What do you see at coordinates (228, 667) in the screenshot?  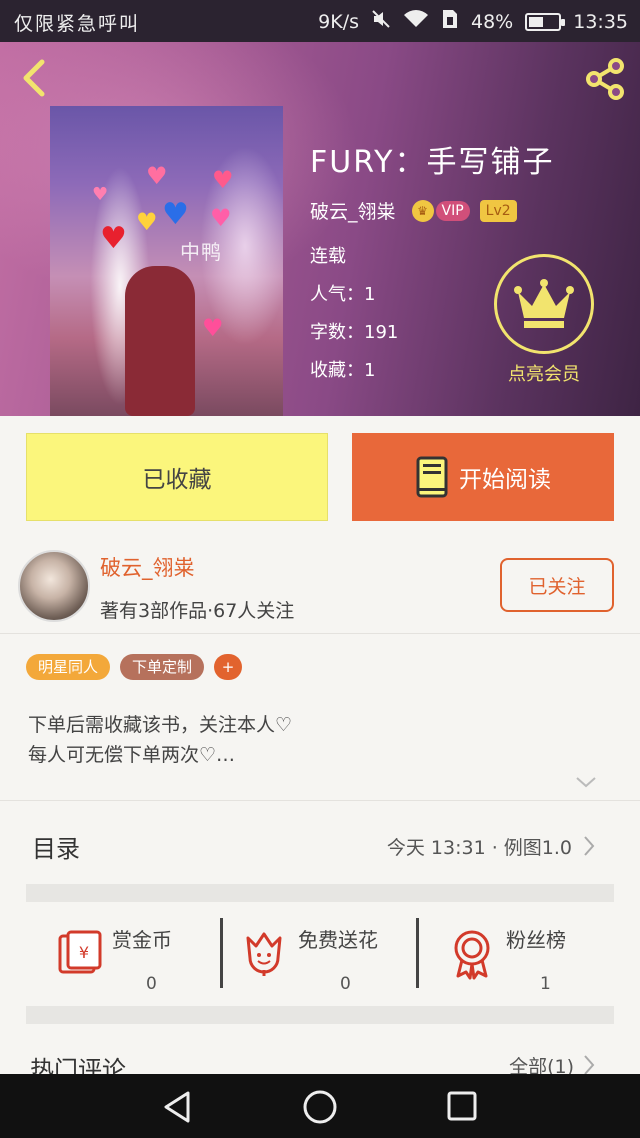 I see `add-tag-button: +` at bounding box center [228, 667].